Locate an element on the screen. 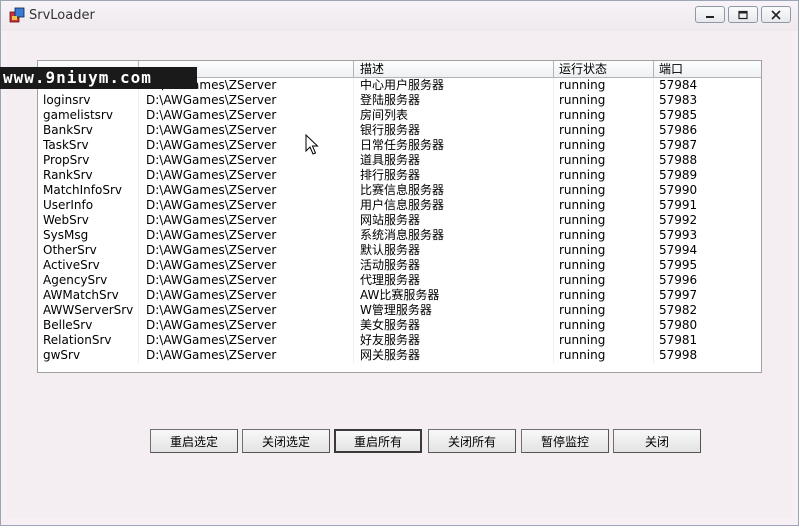 The height and width of the screenshot is (526, 799). cell-port: 57991 is located at coordinates (678, 205).